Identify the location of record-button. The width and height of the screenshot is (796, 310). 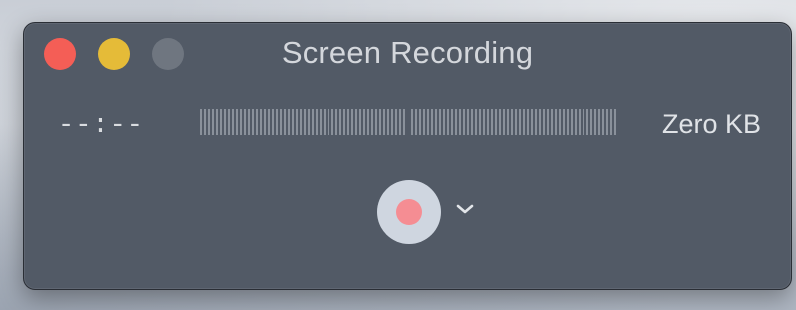
(409, 212).